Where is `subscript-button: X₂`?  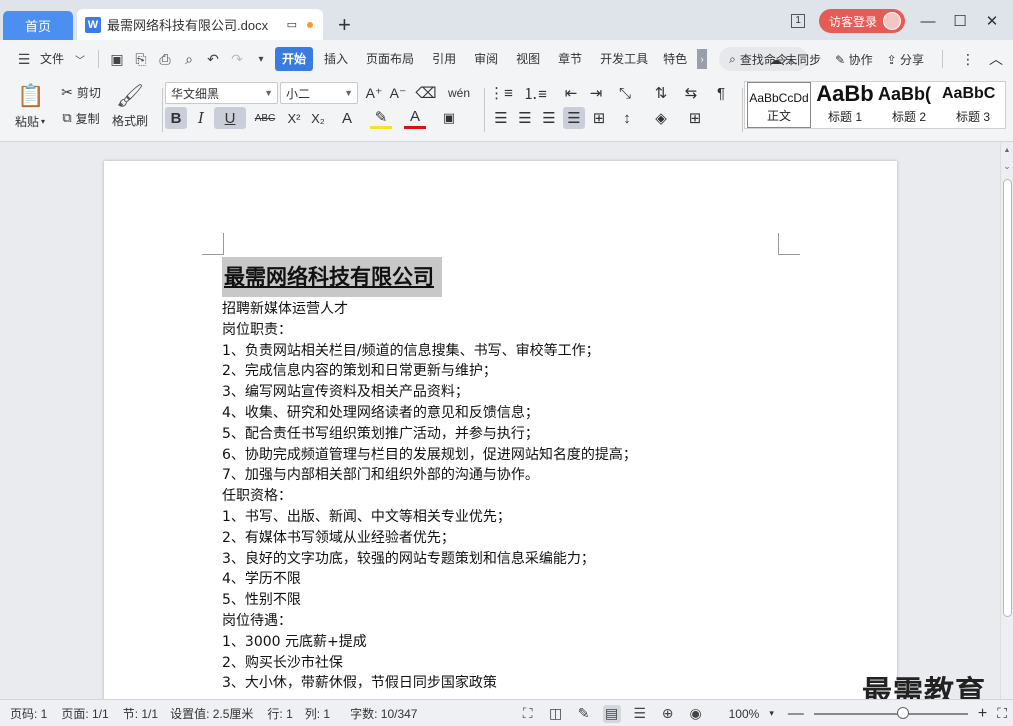 subscript-button: X₂ is located at coordinates (318, 118).